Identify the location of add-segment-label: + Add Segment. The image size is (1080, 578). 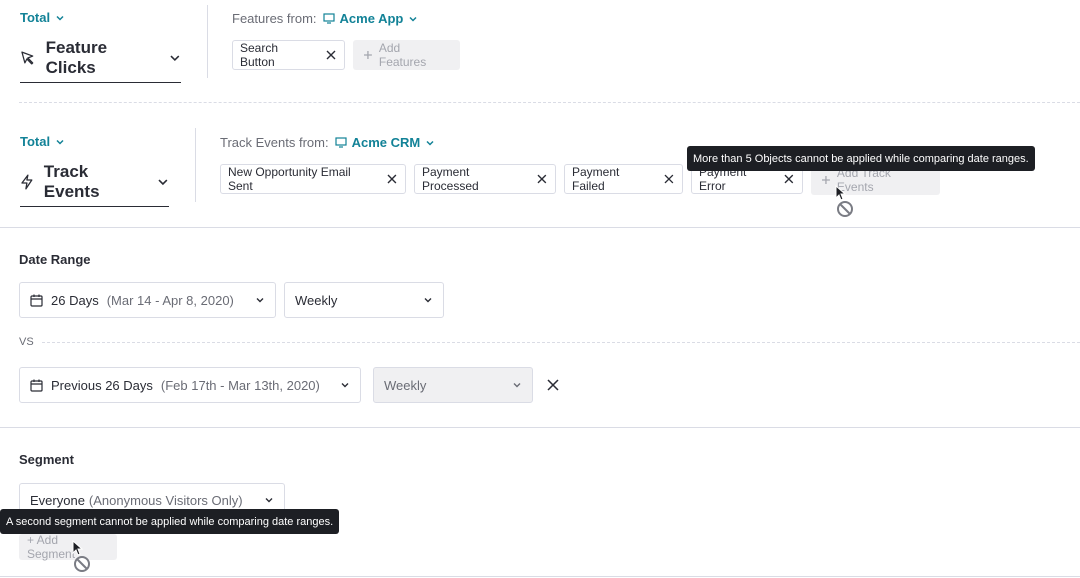
(51, 547).